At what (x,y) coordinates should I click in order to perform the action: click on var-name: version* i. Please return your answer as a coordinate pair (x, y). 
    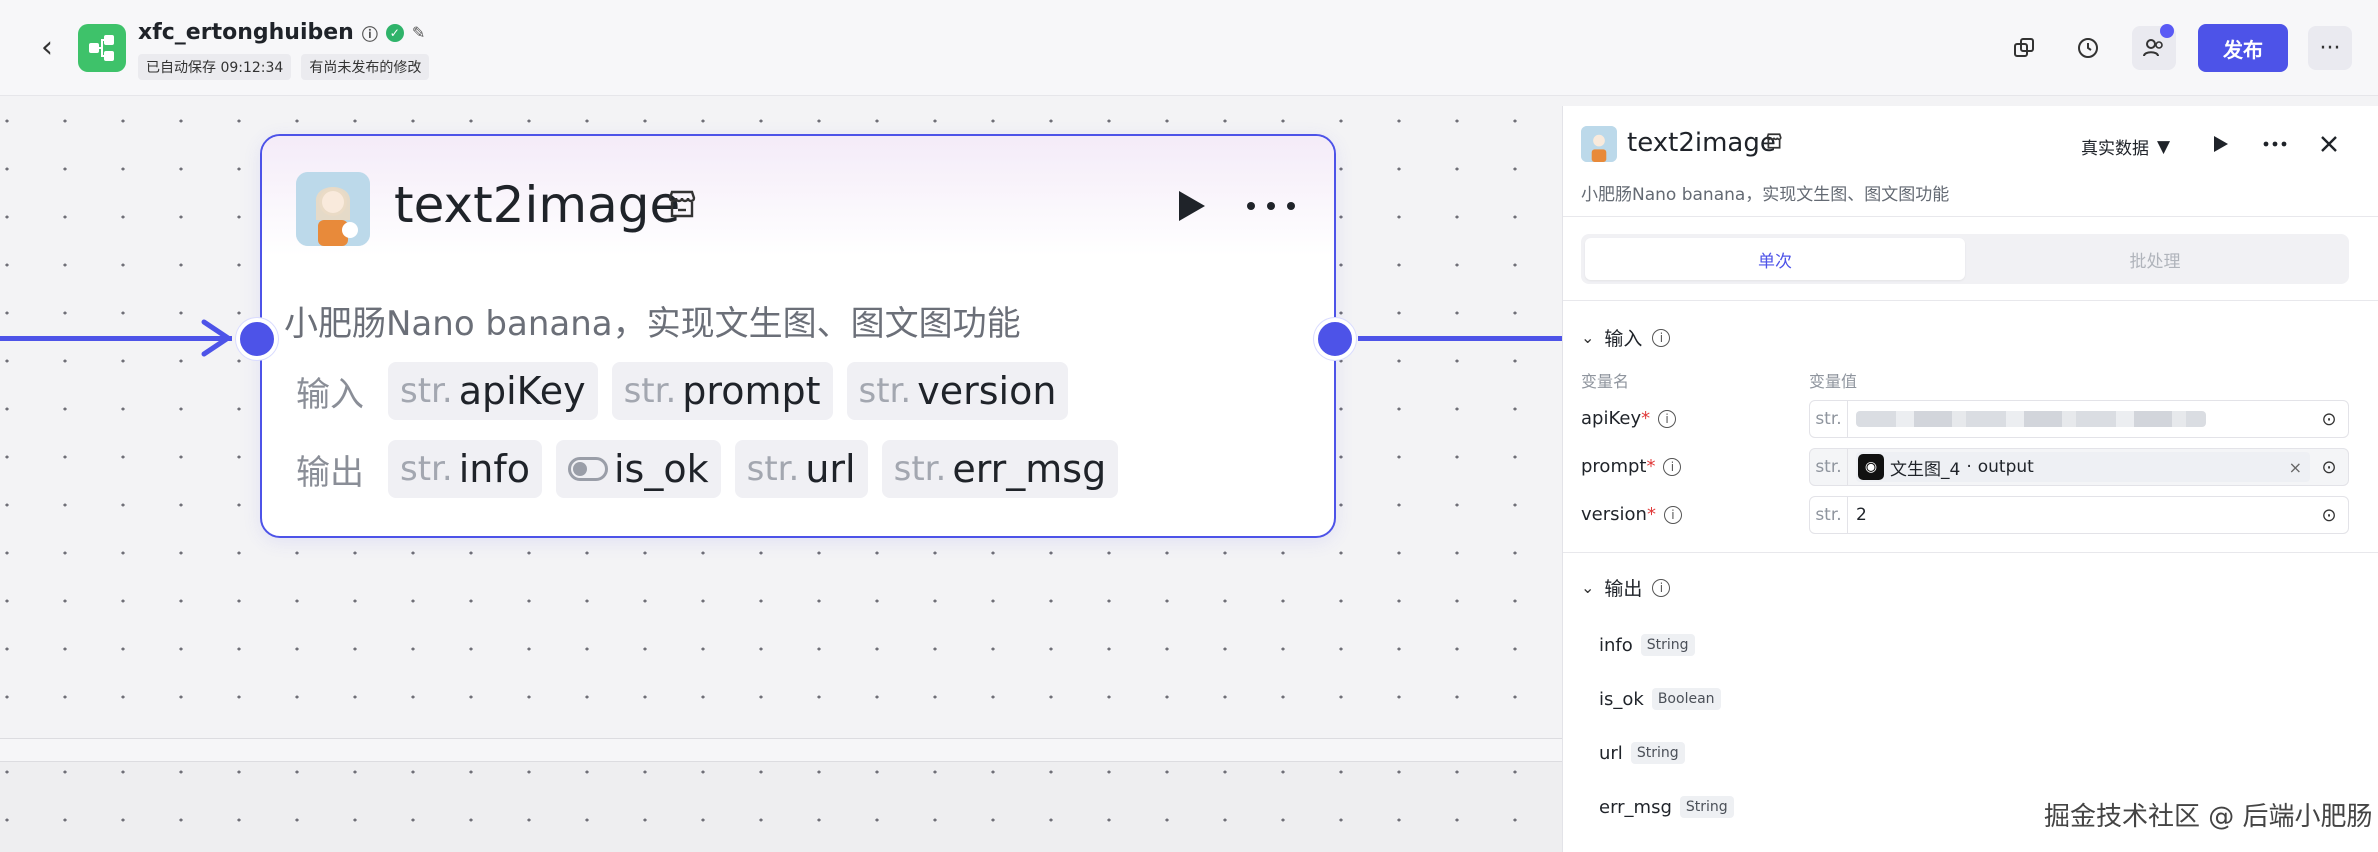
    Looking at the image, I should click on (1631, 514).